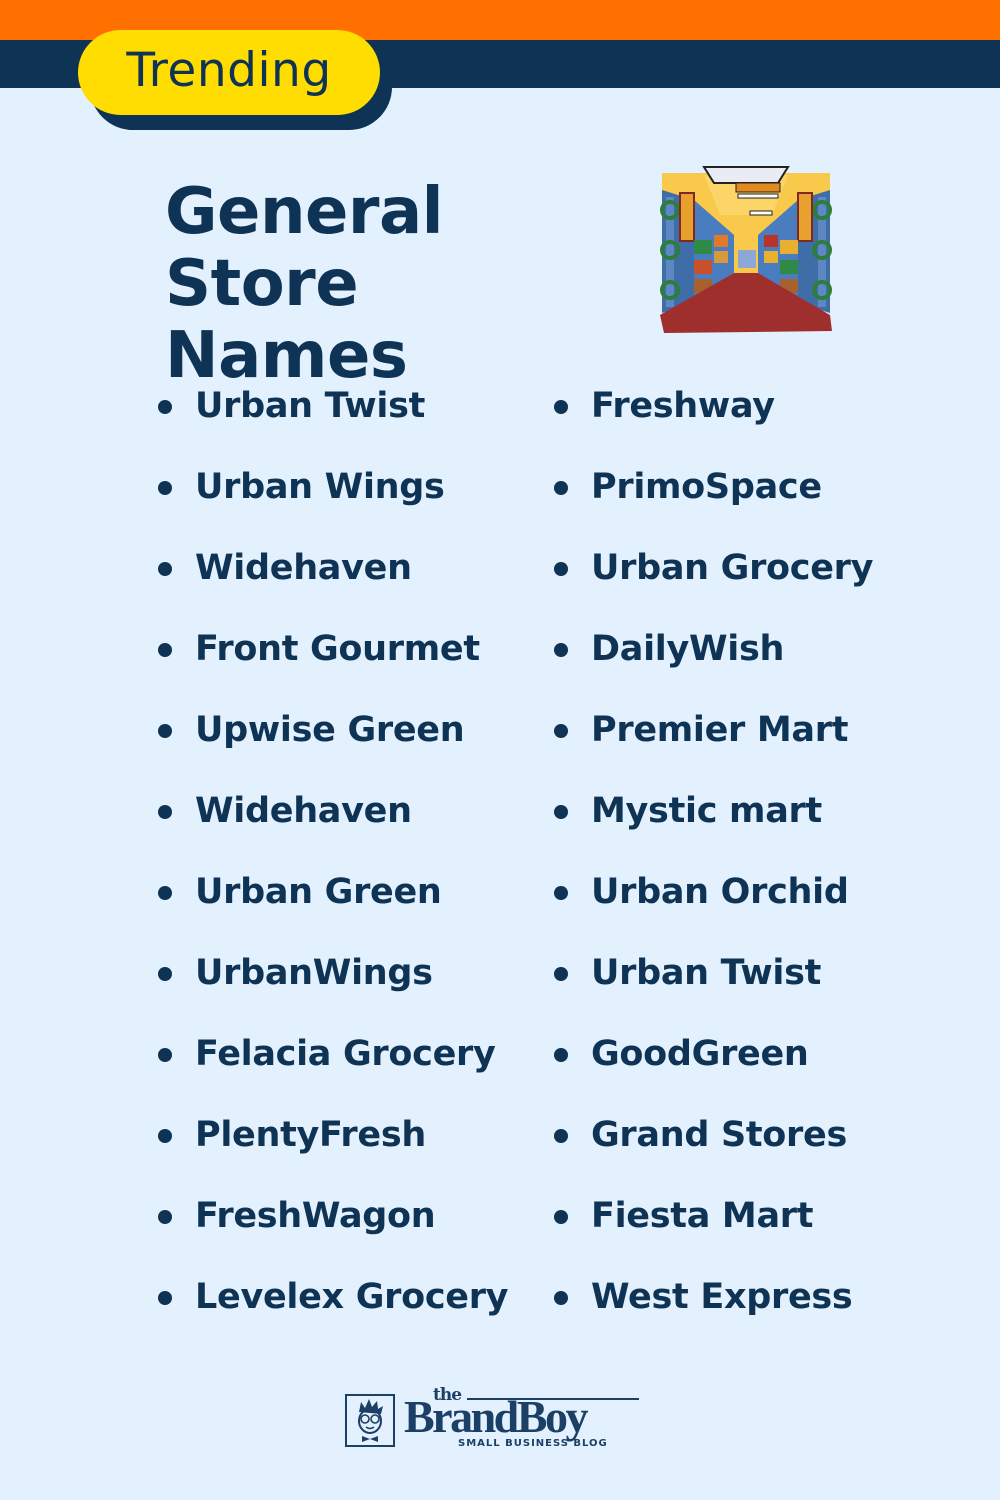  Describe the element at coordinates (683, 406) in the screenshot. I see `store-name: Freshway` at that location.